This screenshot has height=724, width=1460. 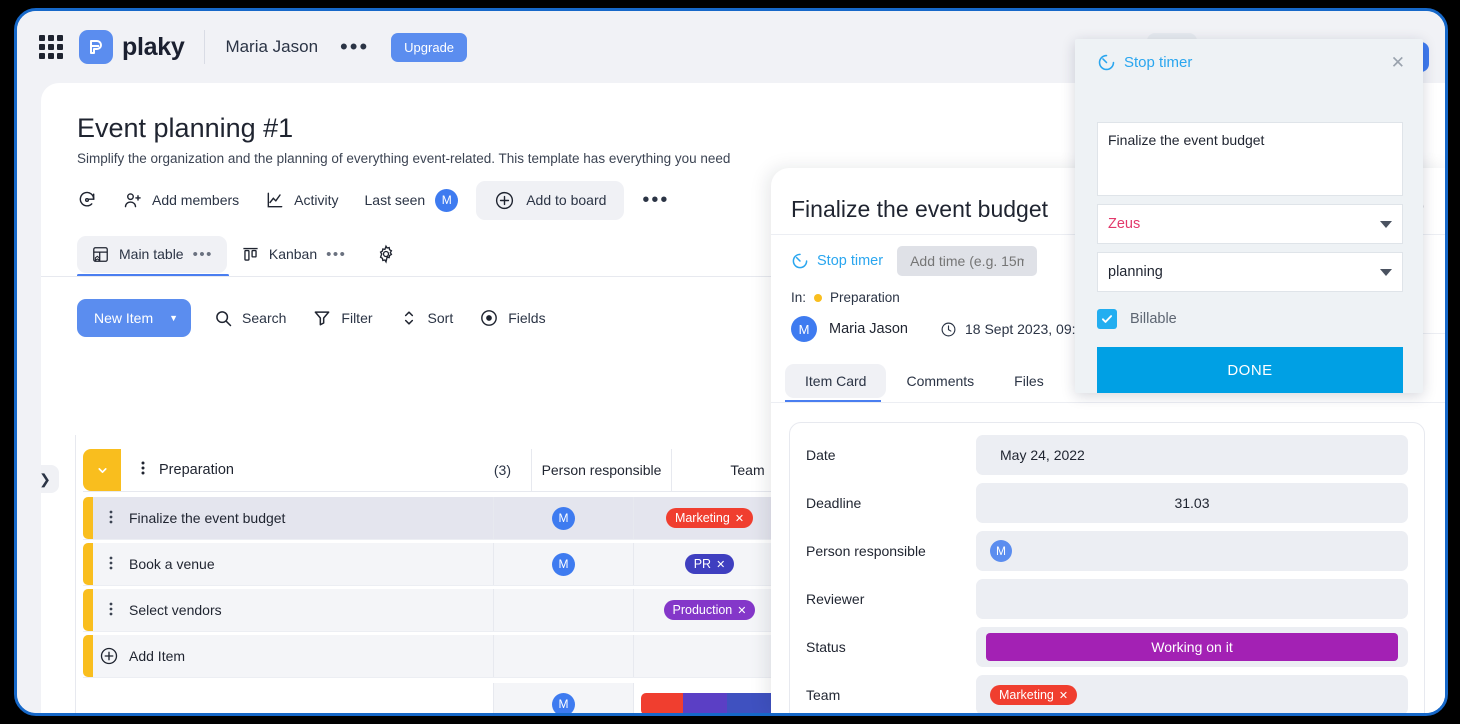 I want to click on field-value-reviewer, so click(x=1192, y=599).